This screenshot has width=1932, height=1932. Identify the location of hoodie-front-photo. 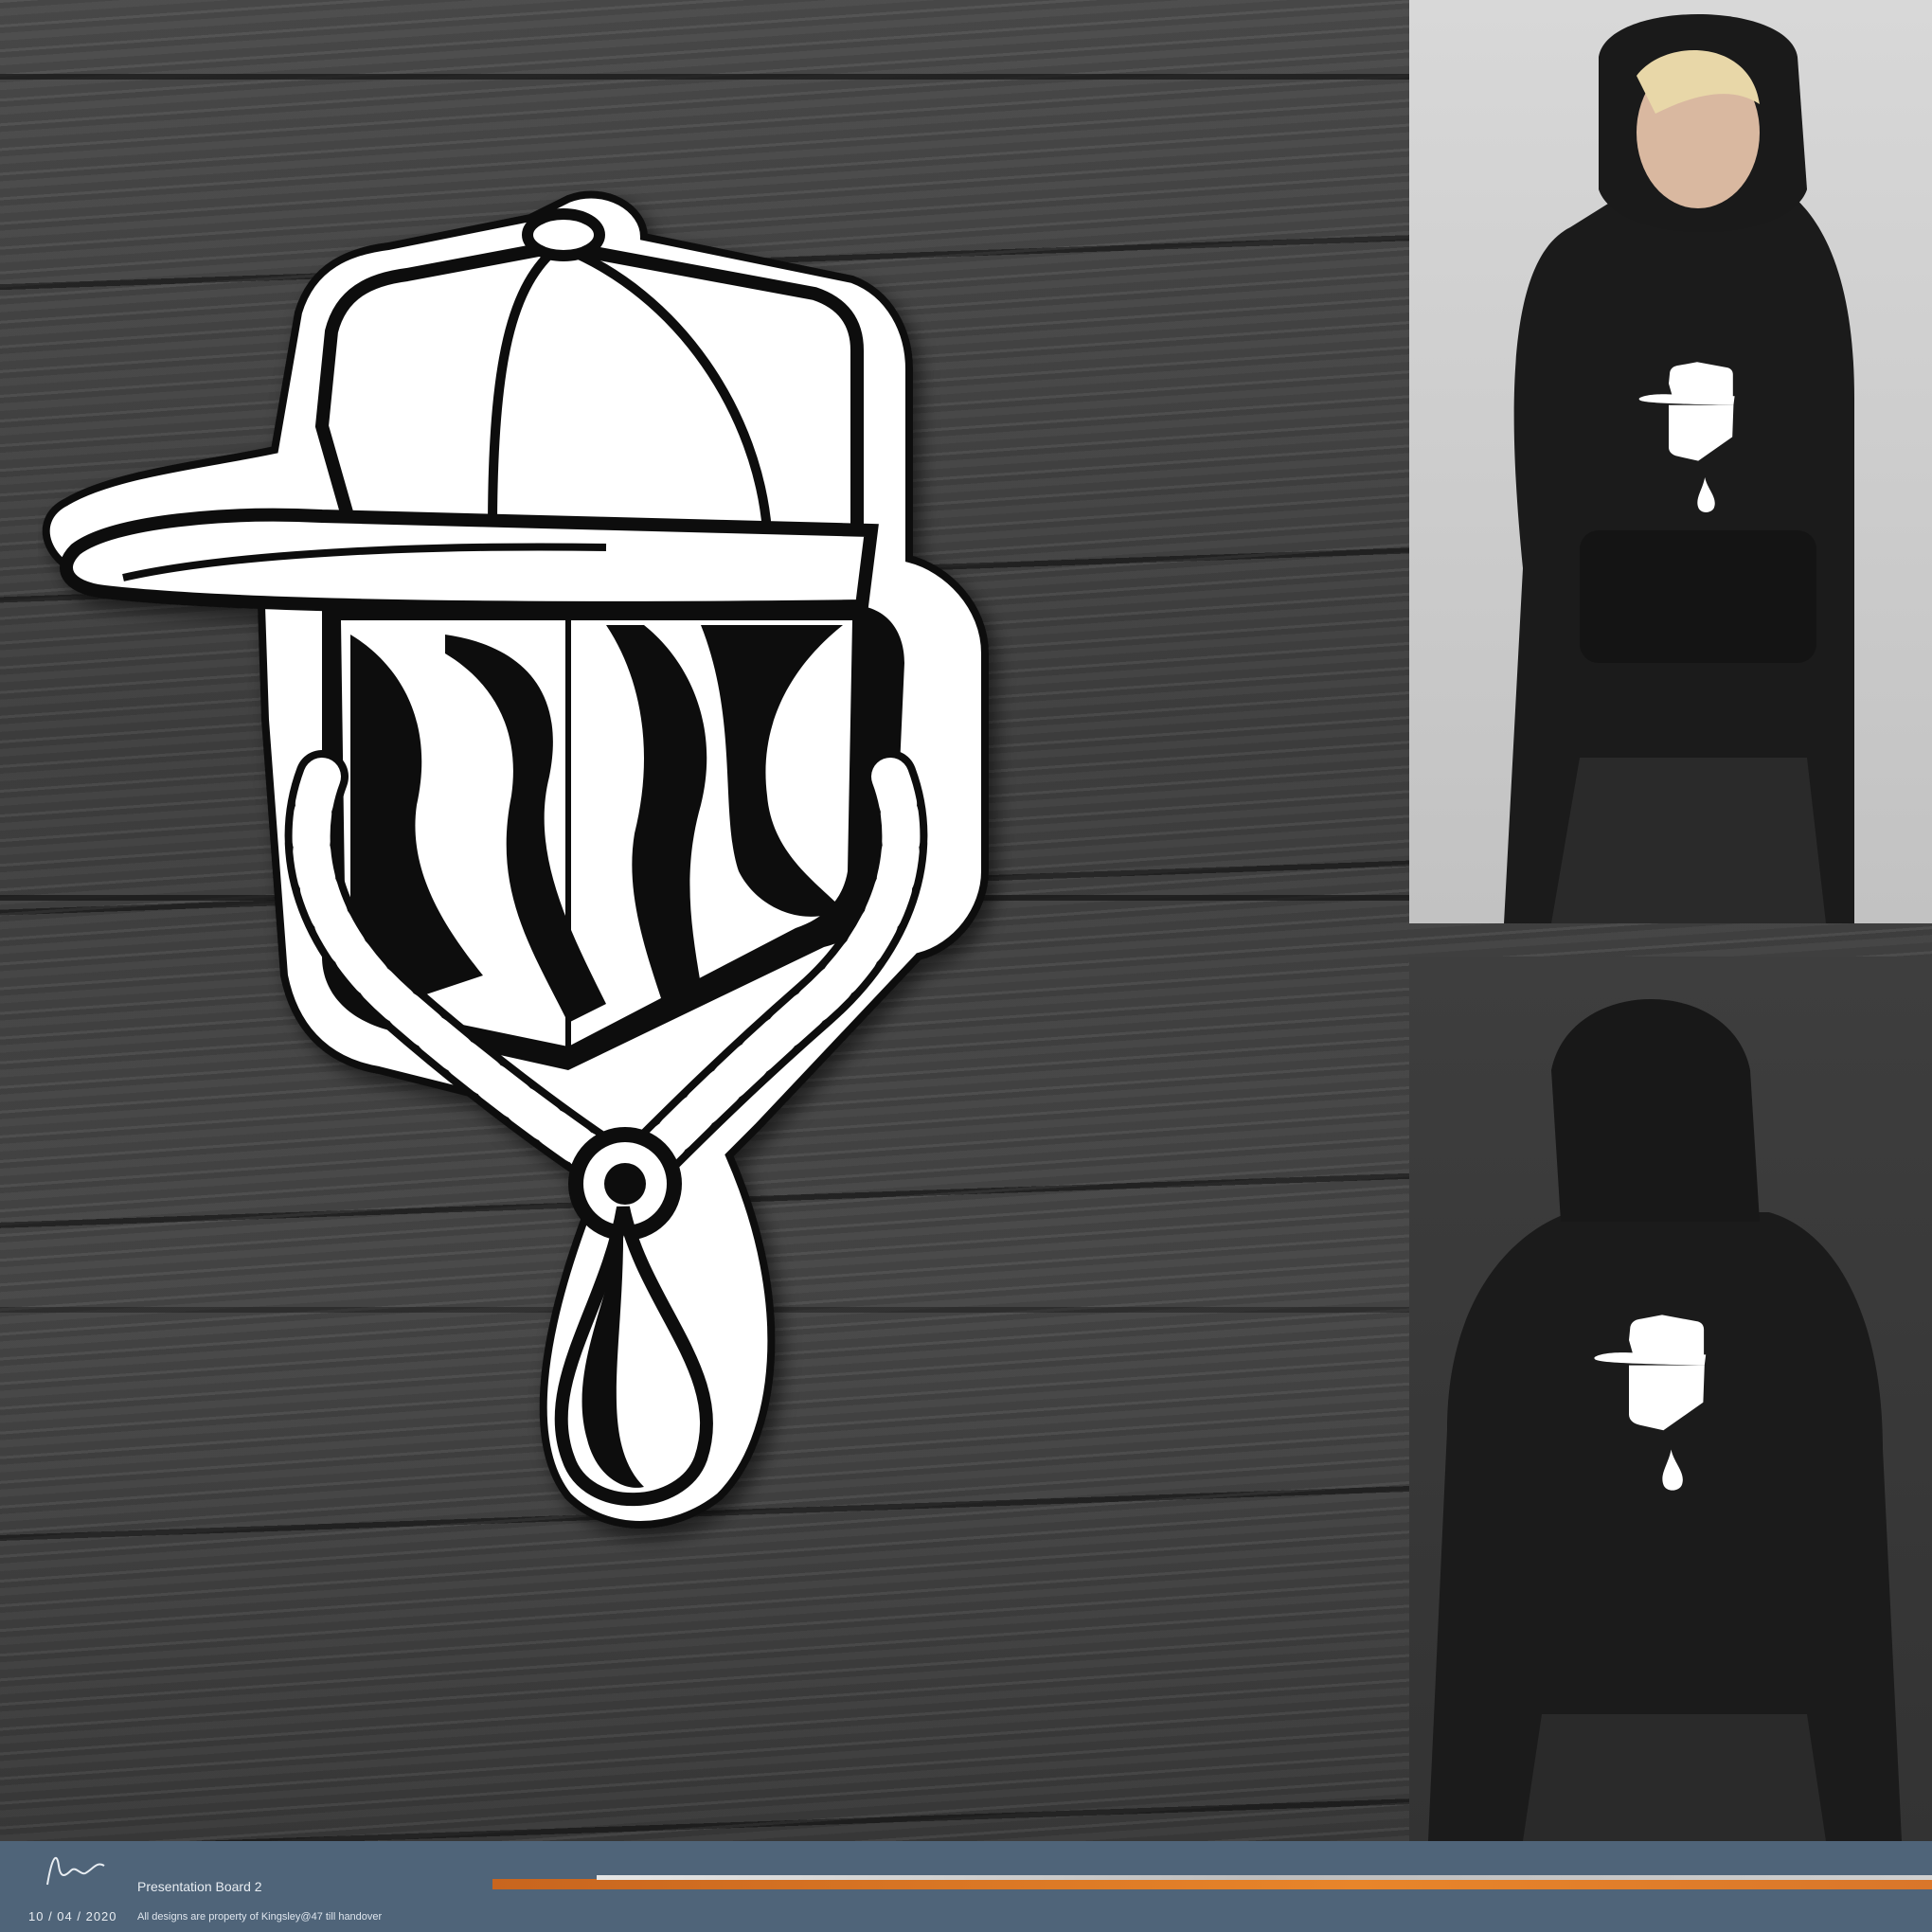
(1670, 461).